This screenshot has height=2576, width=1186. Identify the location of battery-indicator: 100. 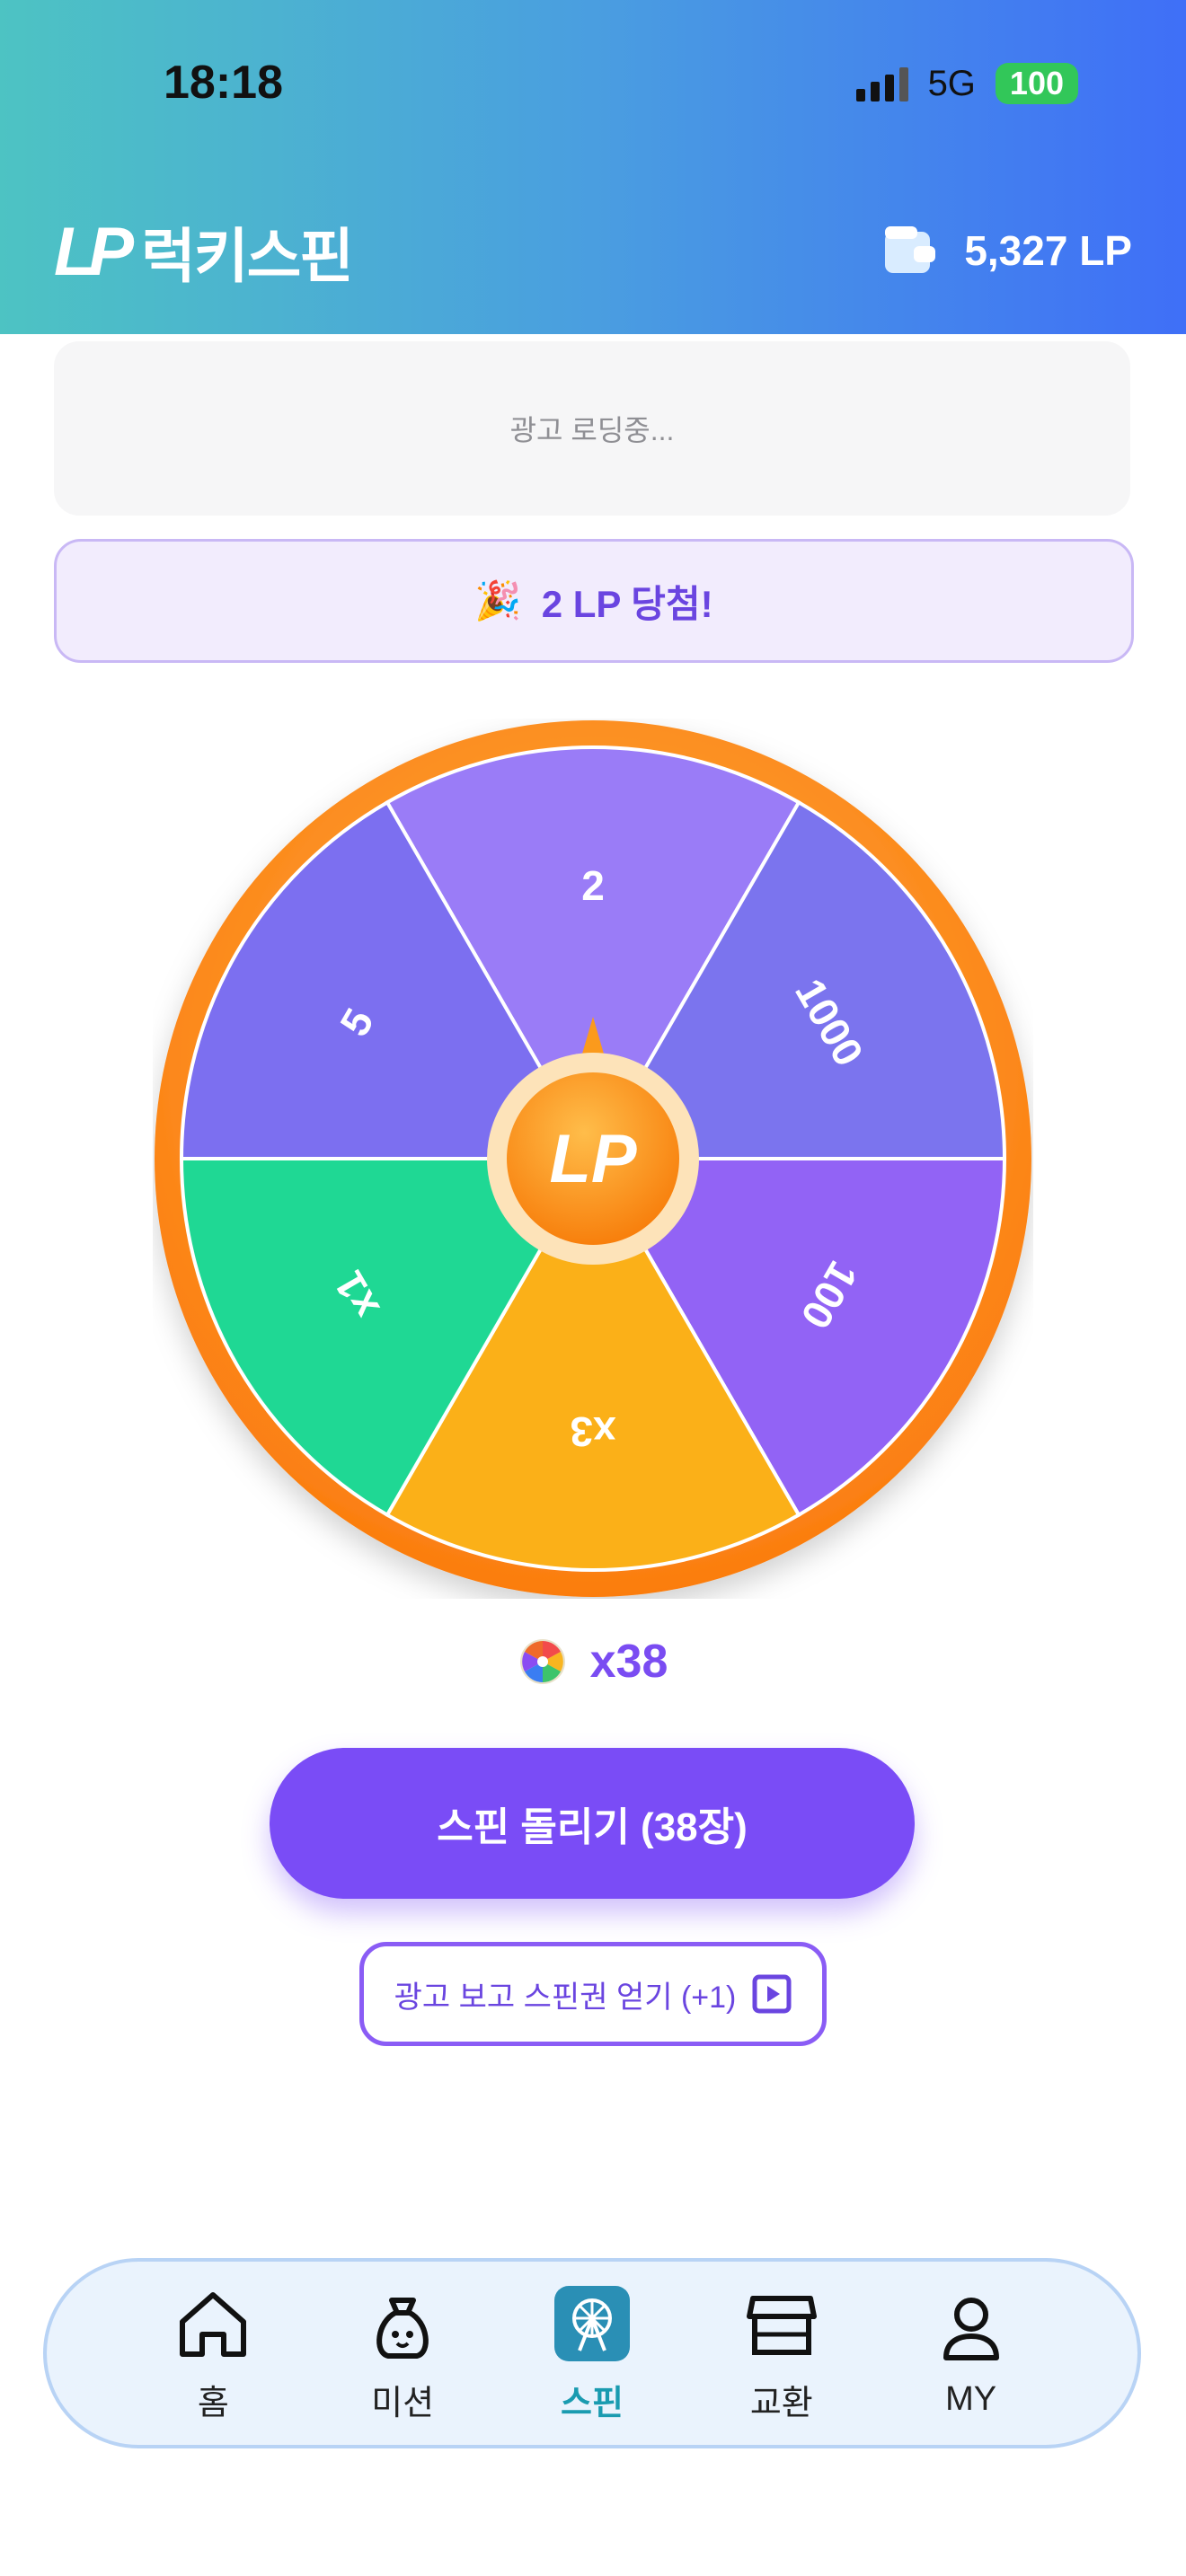
(1036, 83).